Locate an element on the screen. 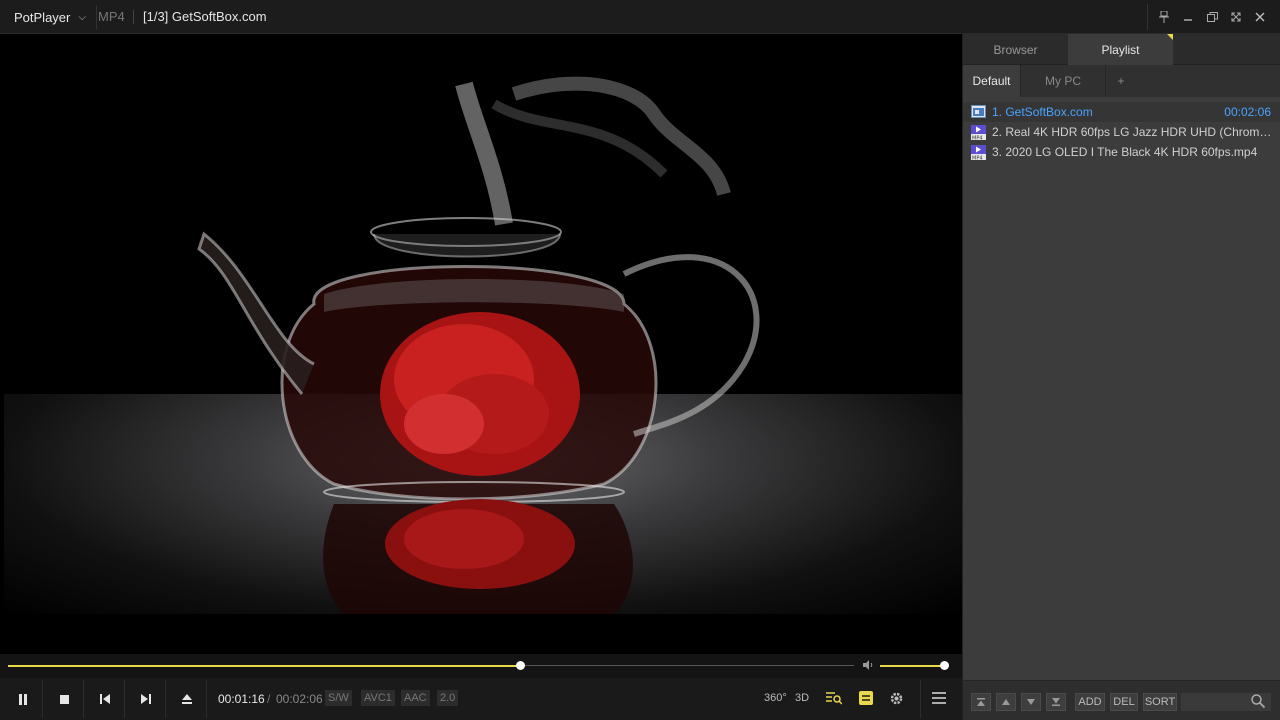 This screenshot has height=720, width=1280. pause-icon is located at coordinates (23, 699).